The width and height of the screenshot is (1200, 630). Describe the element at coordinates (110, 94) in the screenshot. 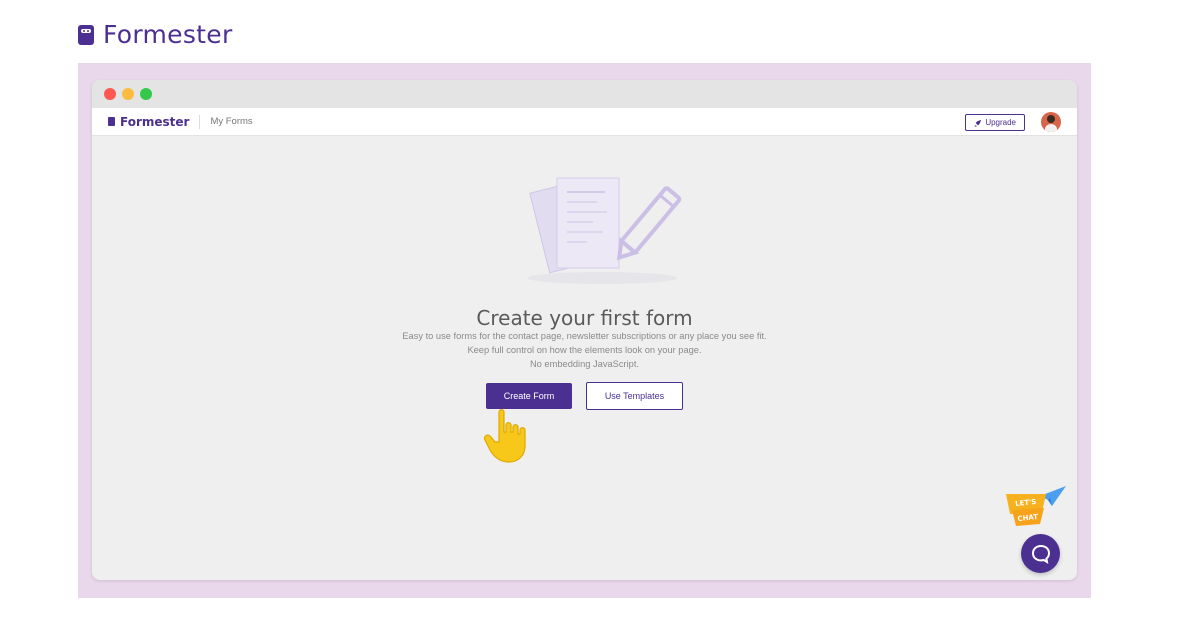

I see `close-dot-icon` at that location.